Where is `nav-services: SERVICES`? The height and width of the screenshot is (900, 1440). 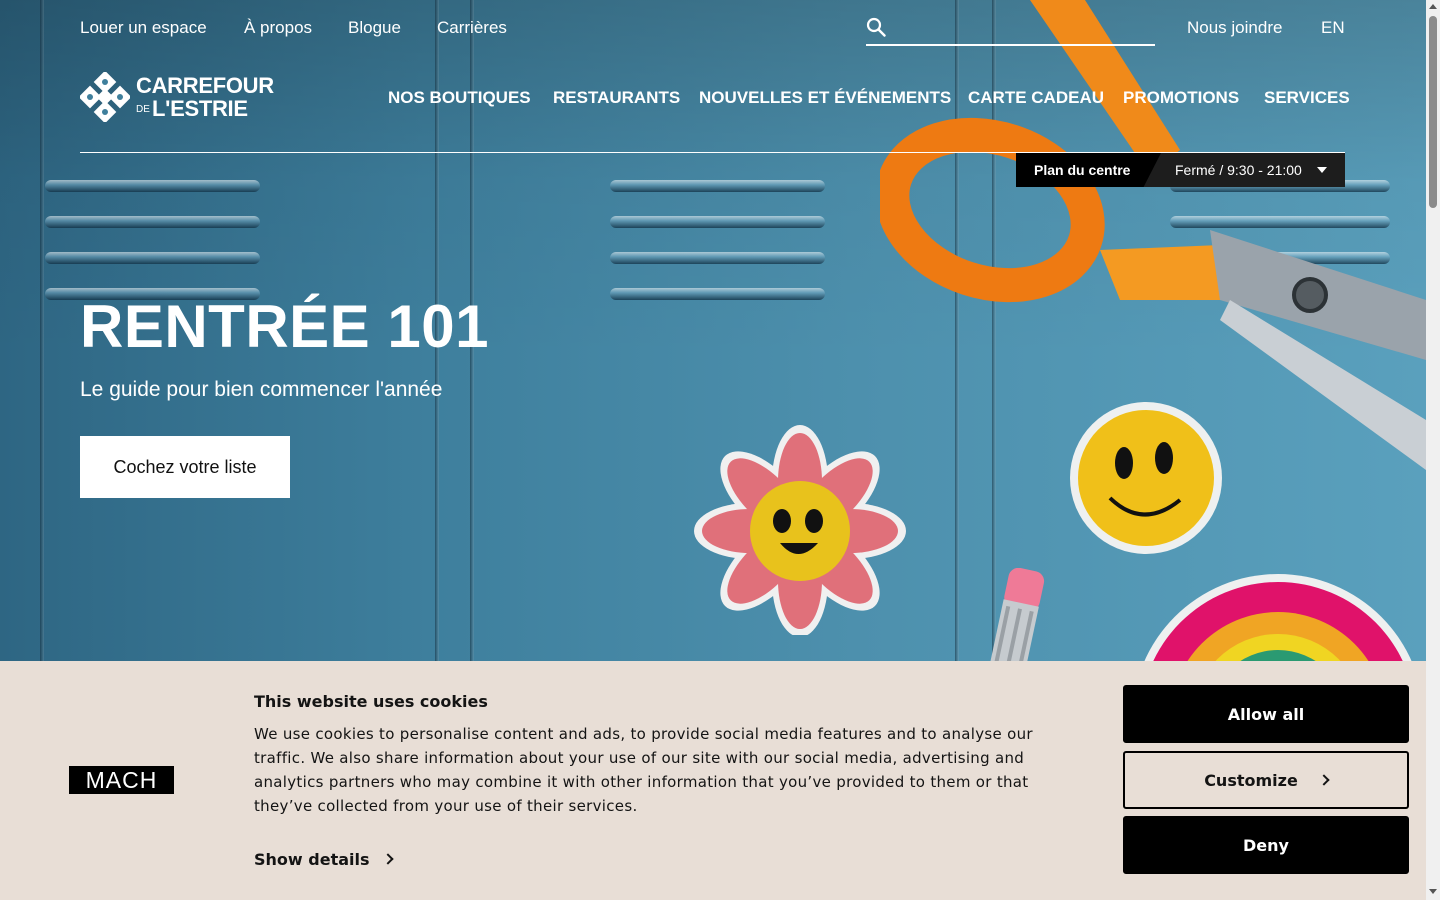 nav-services: SERVICES is located at coordinates (1307, 98).